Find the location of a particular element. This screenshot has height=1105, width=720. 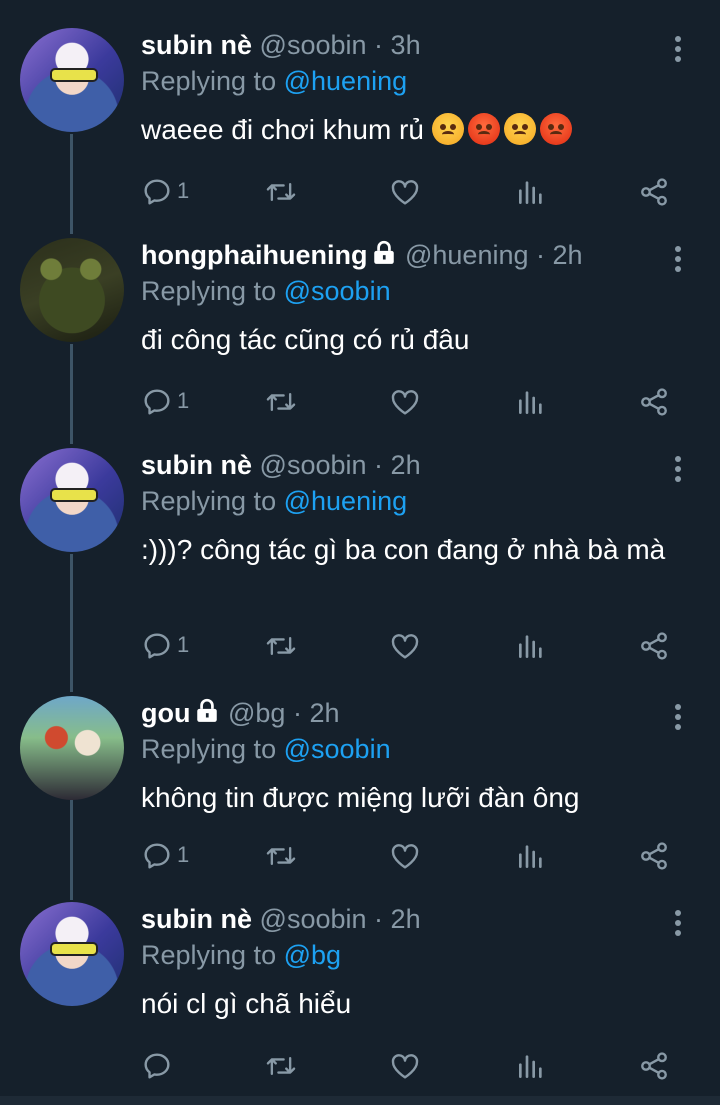

tweet-text: đi công tác cũng có rủ đâu is located at coordinates (305, 339).